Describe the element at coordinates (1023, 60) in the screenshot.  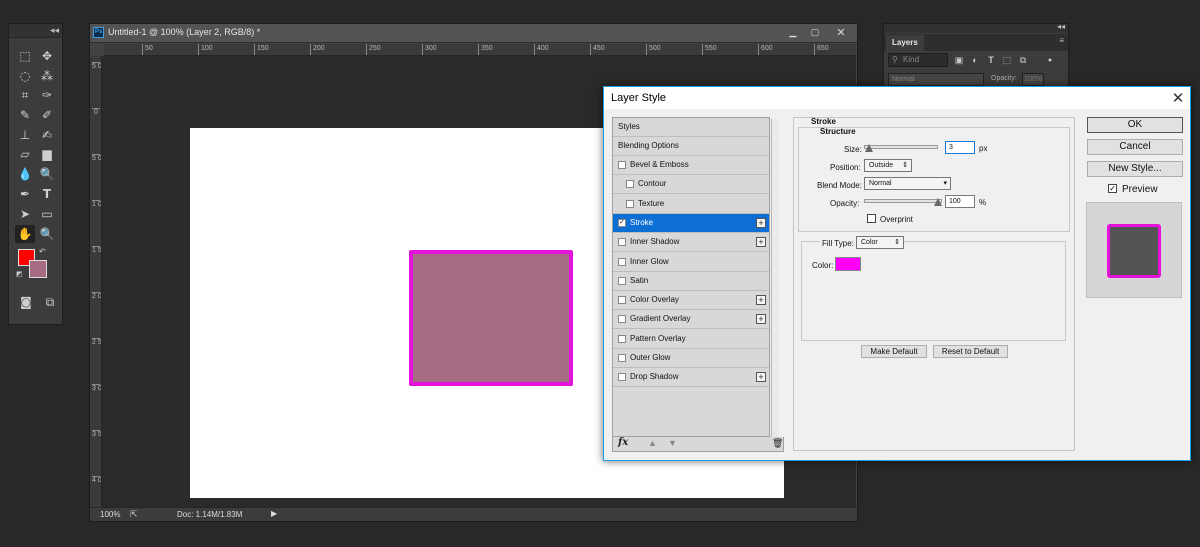
I see `smart-object-filter-icon: ⧉` at that location.